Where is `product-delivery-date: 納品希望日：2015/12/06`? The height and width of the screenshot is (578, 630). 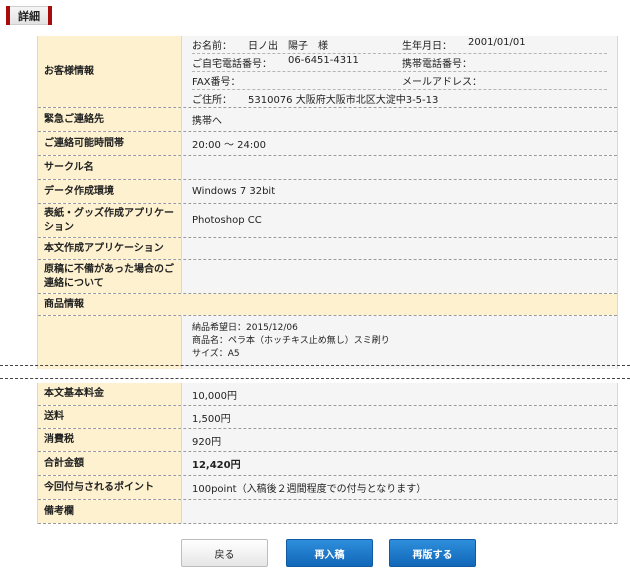
product-delivery-date: 納品希望日：2015/12/06 is located at coordinates (245, 328).